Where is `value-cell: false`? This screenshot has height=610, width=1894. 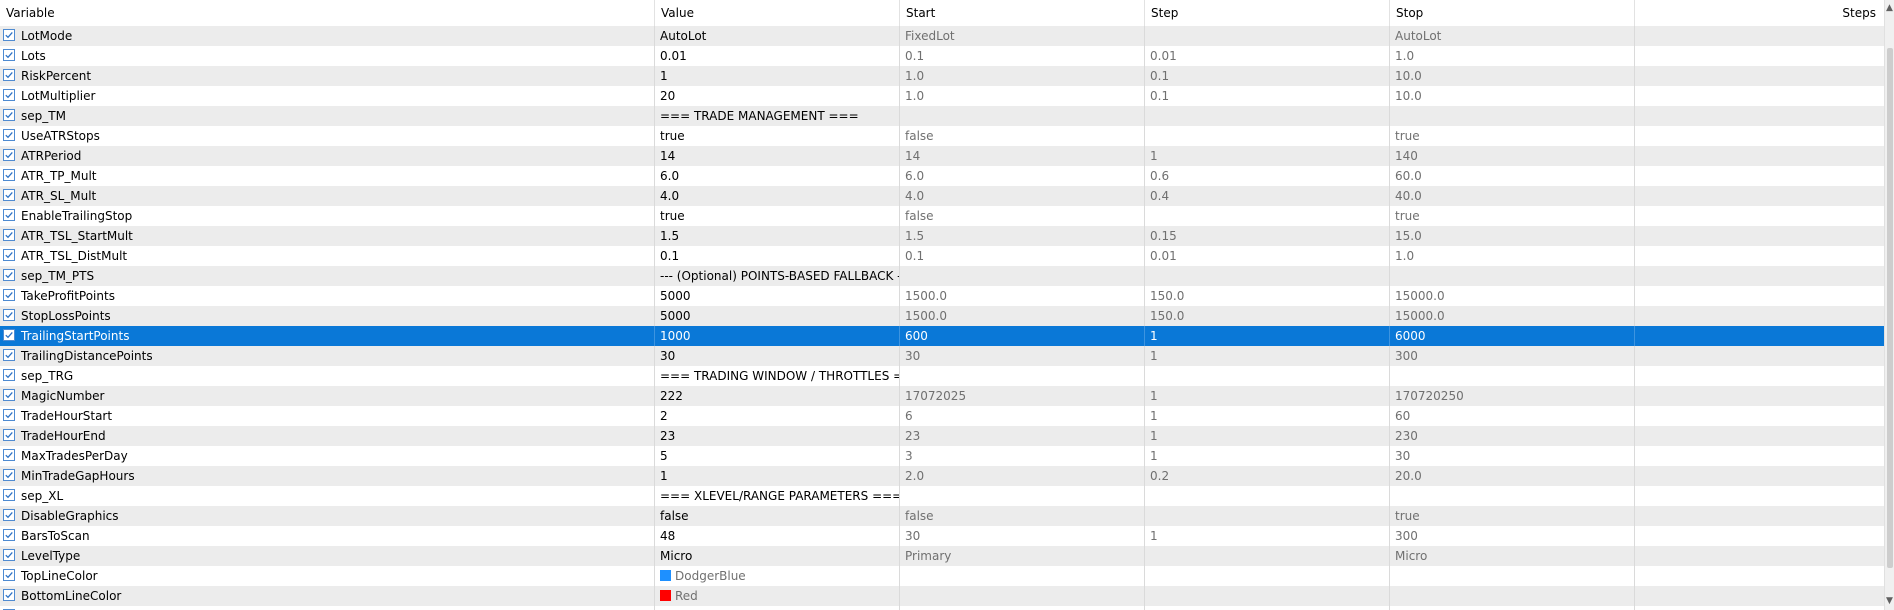 value-cell: false is located at coordinates (777, 516).